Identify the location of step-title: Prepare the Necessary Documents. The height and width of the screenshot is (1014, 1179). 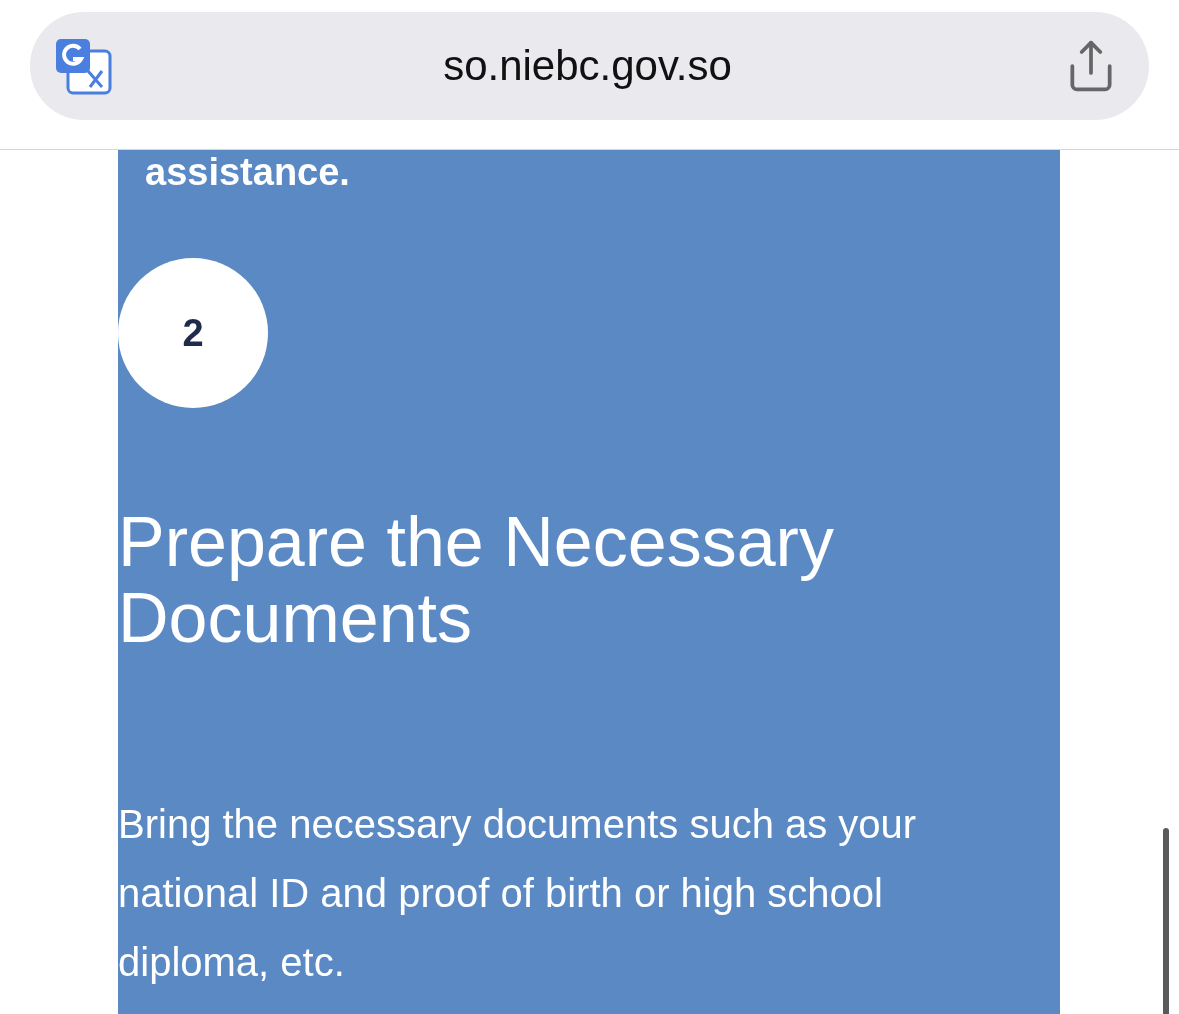
(476, 580).